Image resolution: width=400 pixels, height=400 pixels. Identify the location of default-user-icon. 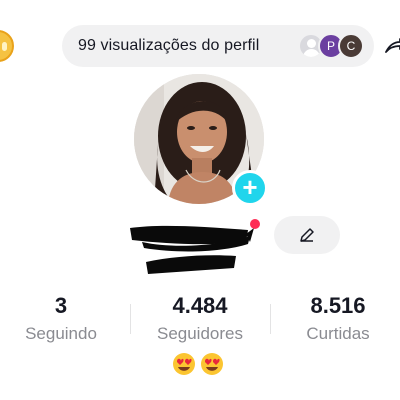
(311, 43).